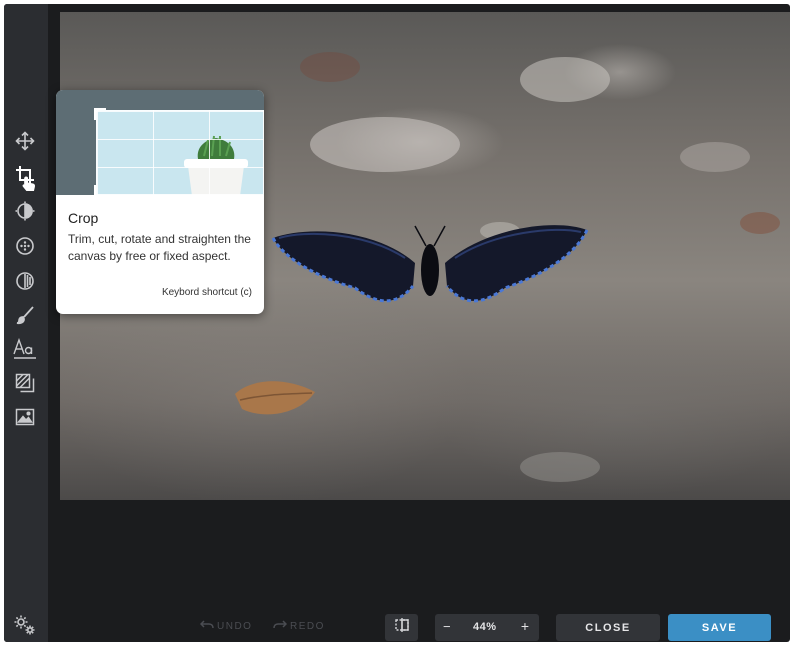 This screenshot has width=794, height=646. I want to click on move-icon, so click(25, 141).